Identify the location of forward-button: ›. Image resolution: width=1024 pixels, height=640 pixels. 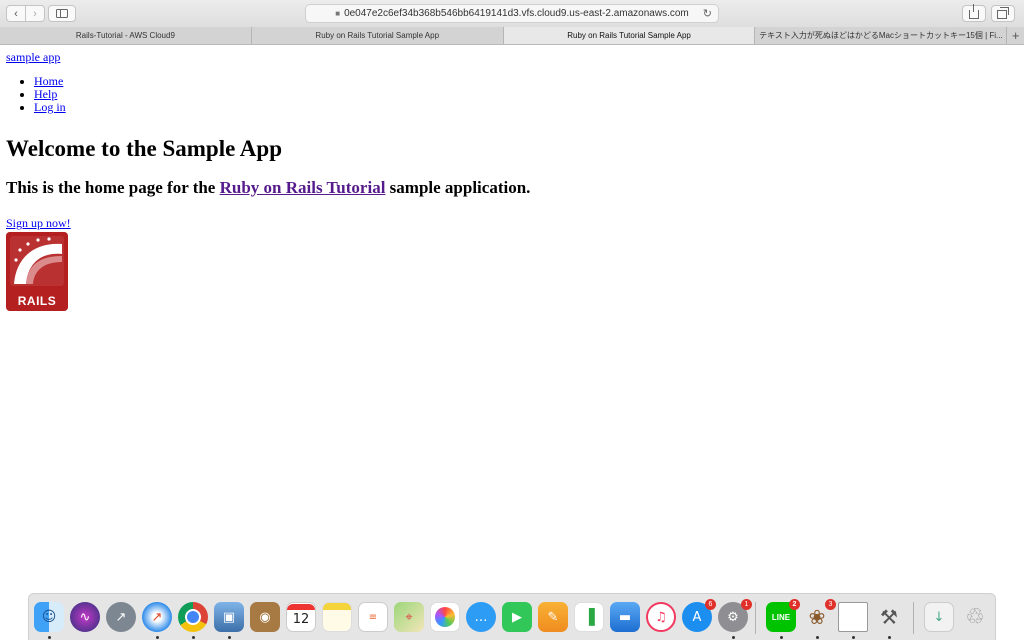
(35, 13).